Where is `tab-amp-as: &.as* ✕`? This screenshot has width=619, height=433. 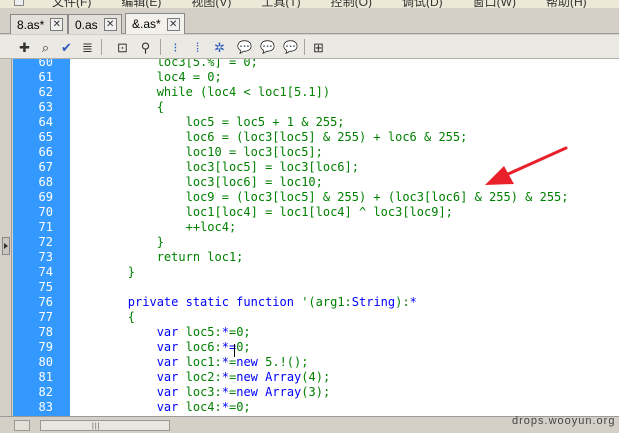 tab-amp-as: &.as* ✕ is located at coordinates (155, 23).